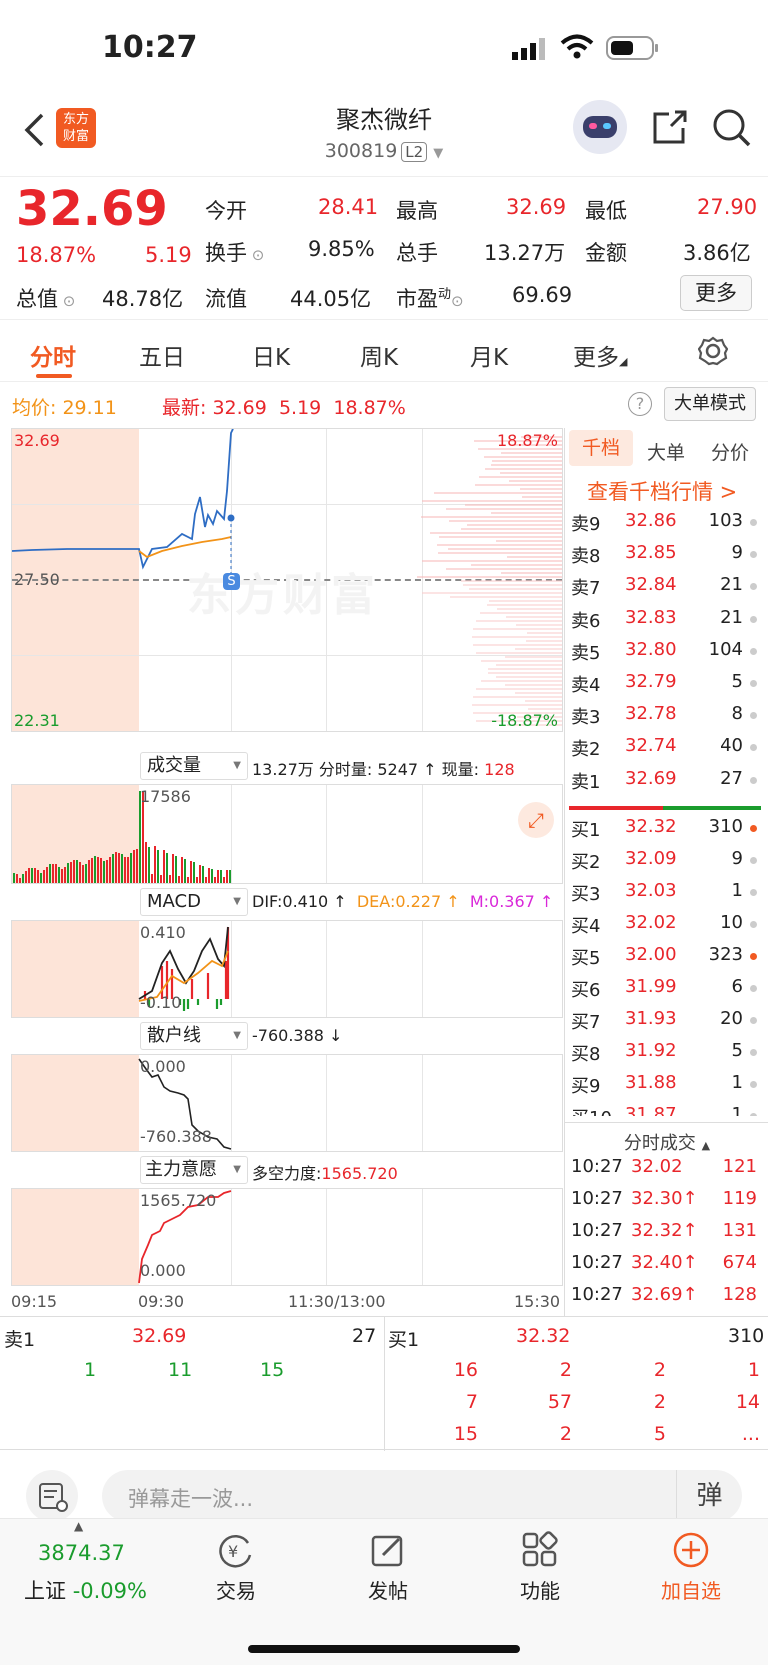 The width and height of the screenshot is (768, 1665). What do you see at coordinates (601, 448) in the screenshot?
I see `tab-depth: 千档` at bounding box center [601, 448].